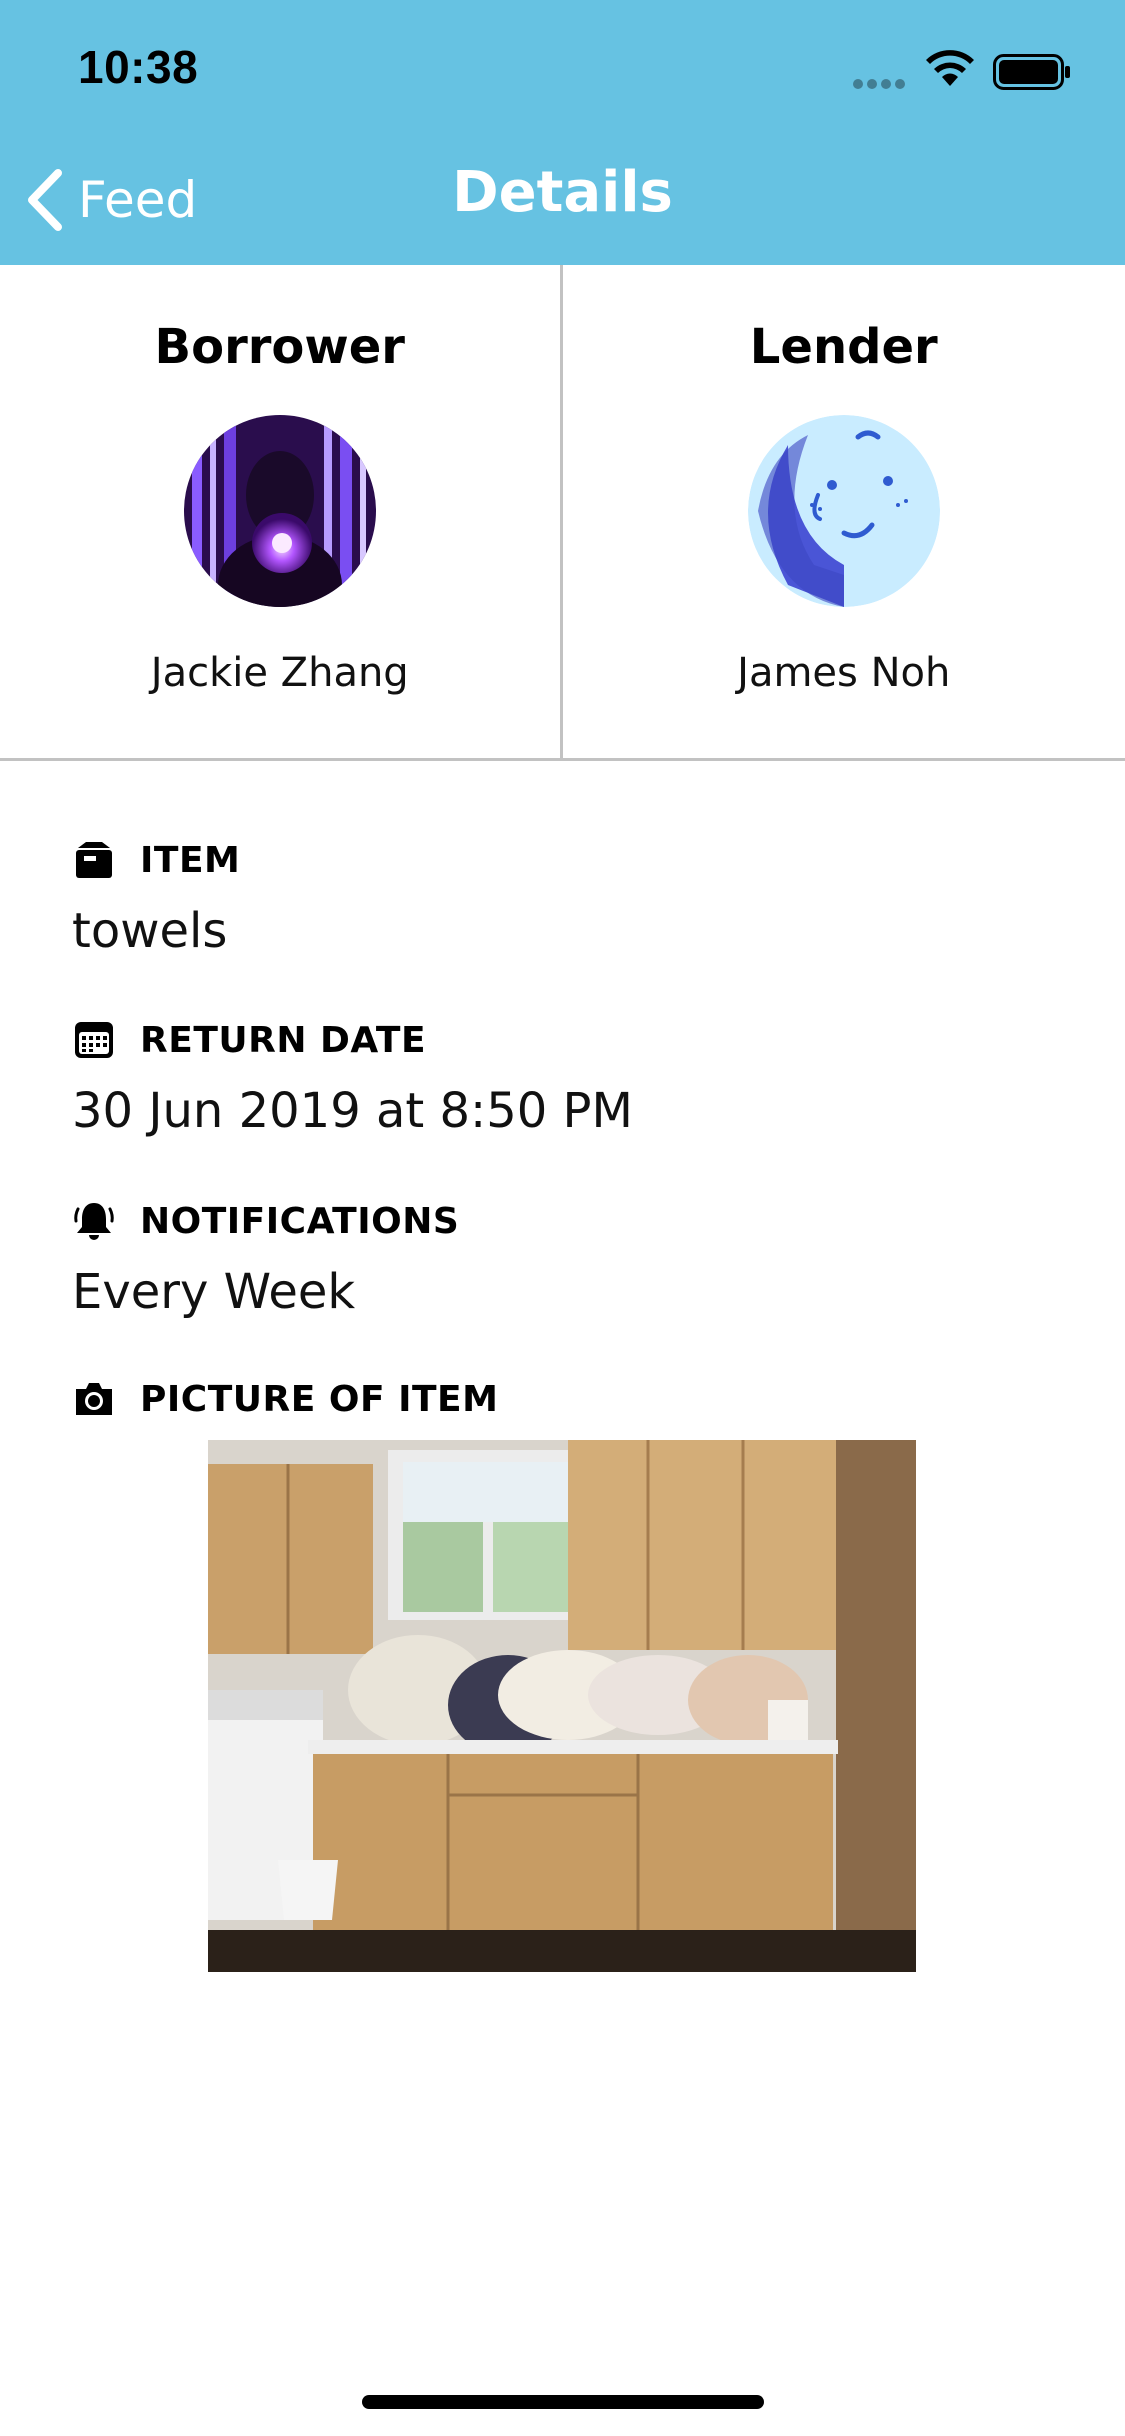 The width and height of the screenshot is (1125, 2436). What do you see at coordinates (881, 85) in the screenshot?
I see `signal-dots-icon` at bounding box center [881, 85].